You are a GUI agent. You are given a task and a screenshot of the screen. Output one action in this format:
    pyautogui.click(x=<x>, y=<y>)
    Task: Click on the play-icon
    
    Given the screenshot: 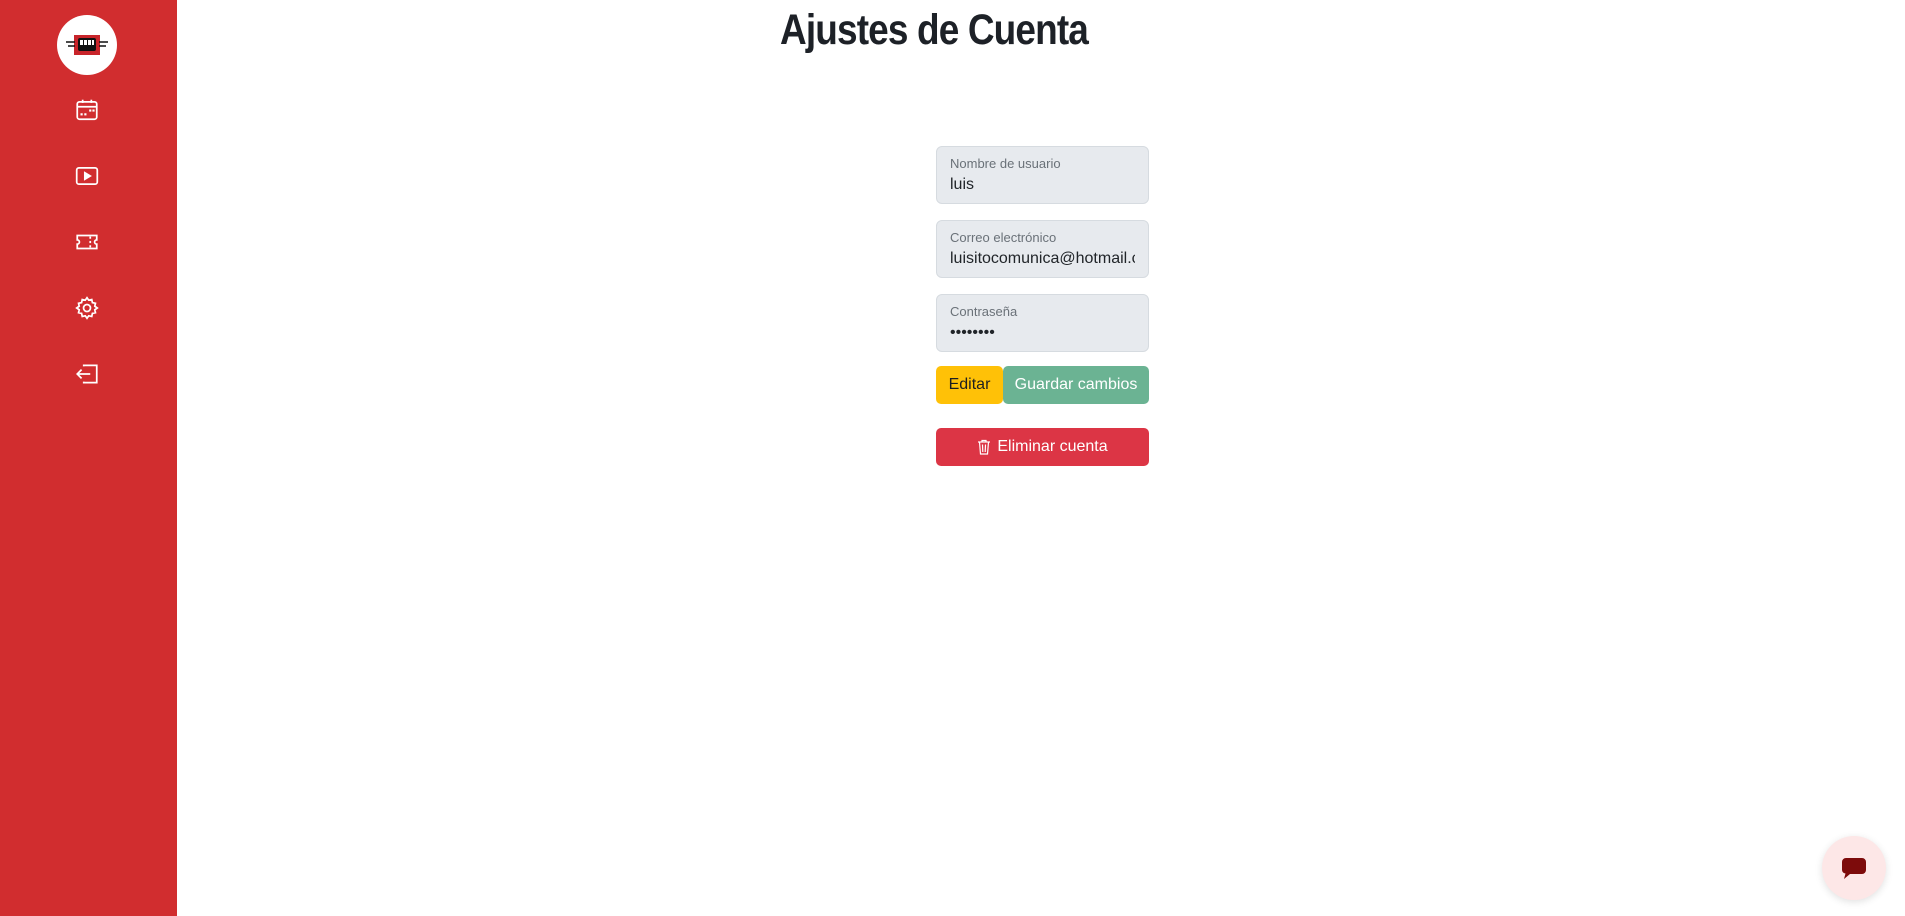 What is the action you would take?
    pyautogui.click(x=87, y=176)
    